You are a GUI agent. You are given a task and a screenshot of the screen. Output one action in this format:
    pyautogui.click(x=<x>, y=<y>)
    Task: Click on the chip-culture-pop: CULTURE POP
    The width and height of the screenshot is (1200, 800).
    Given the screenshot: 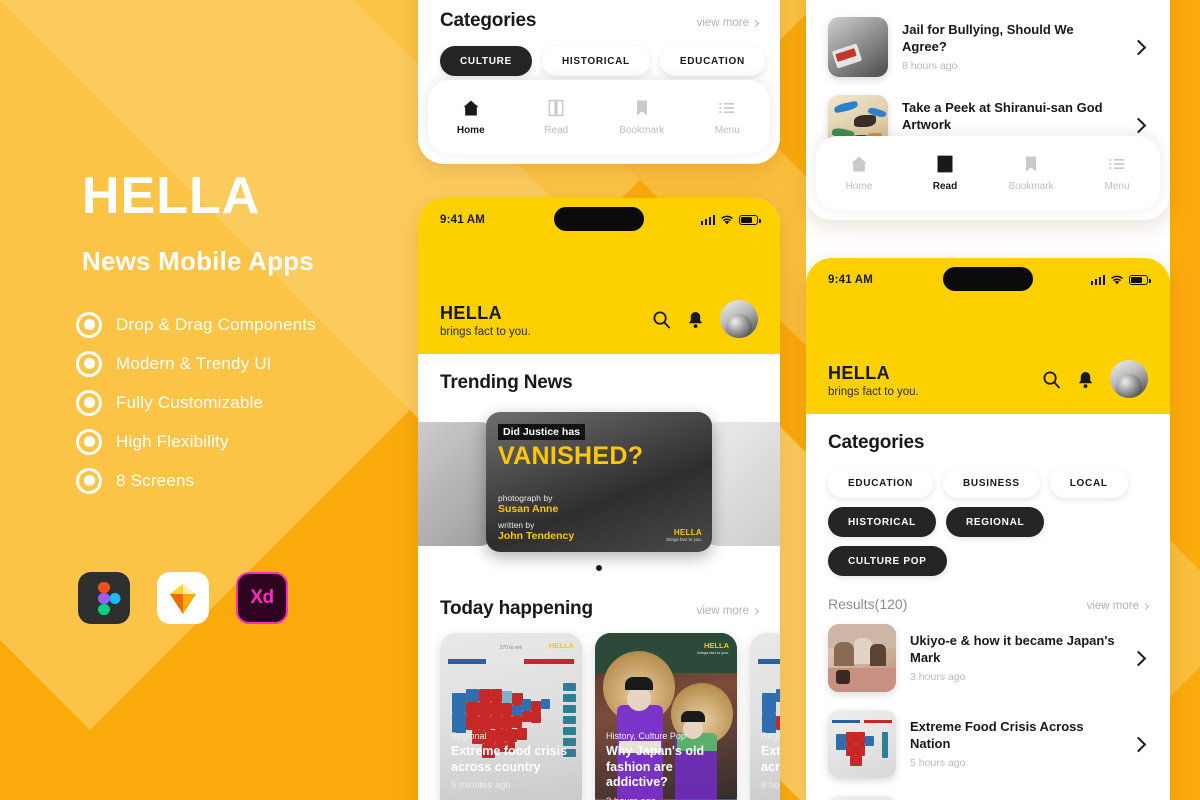 What is the action you would take?
    pyautogui.click(x=887, y=561)
    